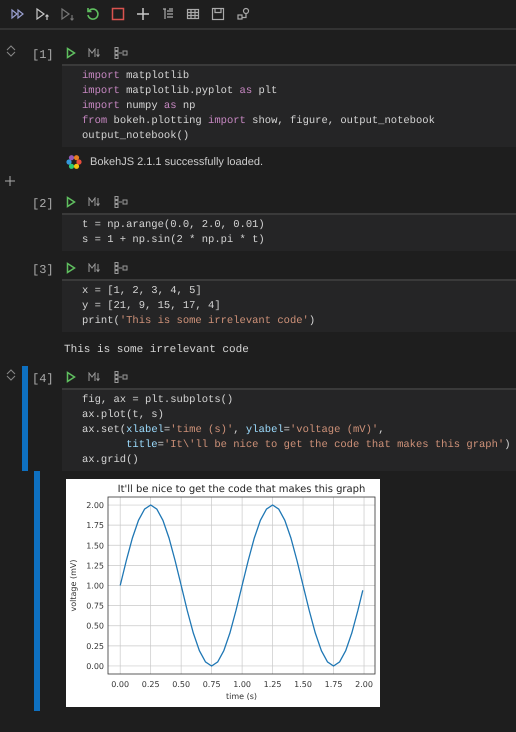 Image resolution: width=516 pixels, height=732 pixels. What do you see at coordinates (43, 55) in the screenshot?
I see `execution-count: [1]` at bounding box center [43, 55].